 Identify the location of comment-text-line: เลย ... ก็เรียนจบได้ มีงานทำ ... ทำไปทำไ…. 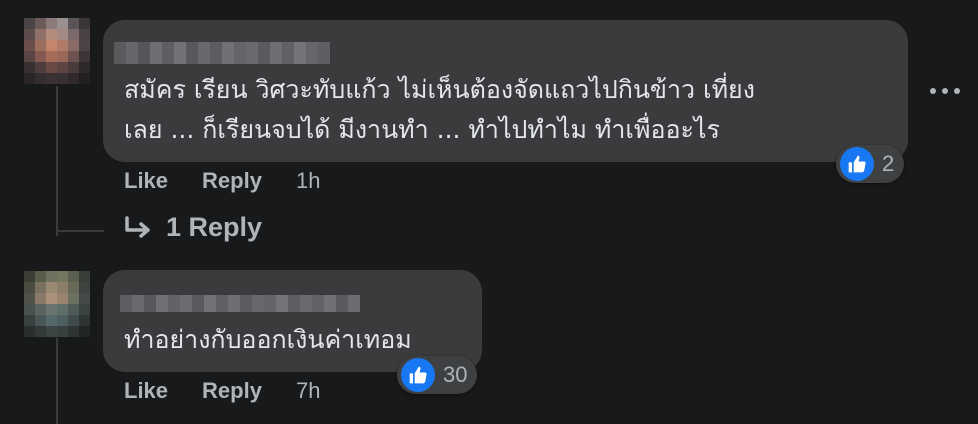
(422, 129).